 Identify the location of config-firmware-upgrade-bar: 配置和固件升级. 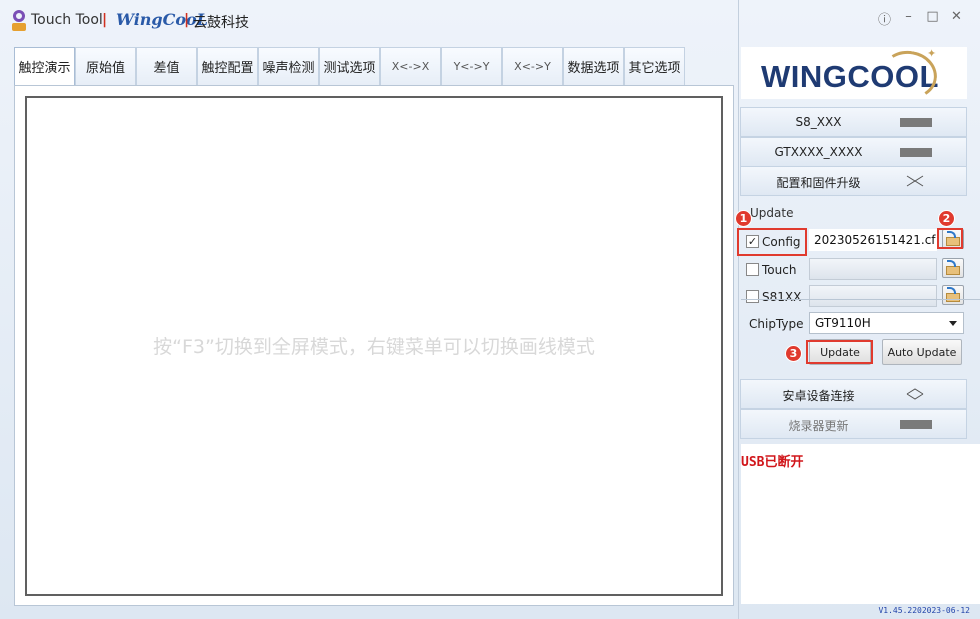
(853, 181).